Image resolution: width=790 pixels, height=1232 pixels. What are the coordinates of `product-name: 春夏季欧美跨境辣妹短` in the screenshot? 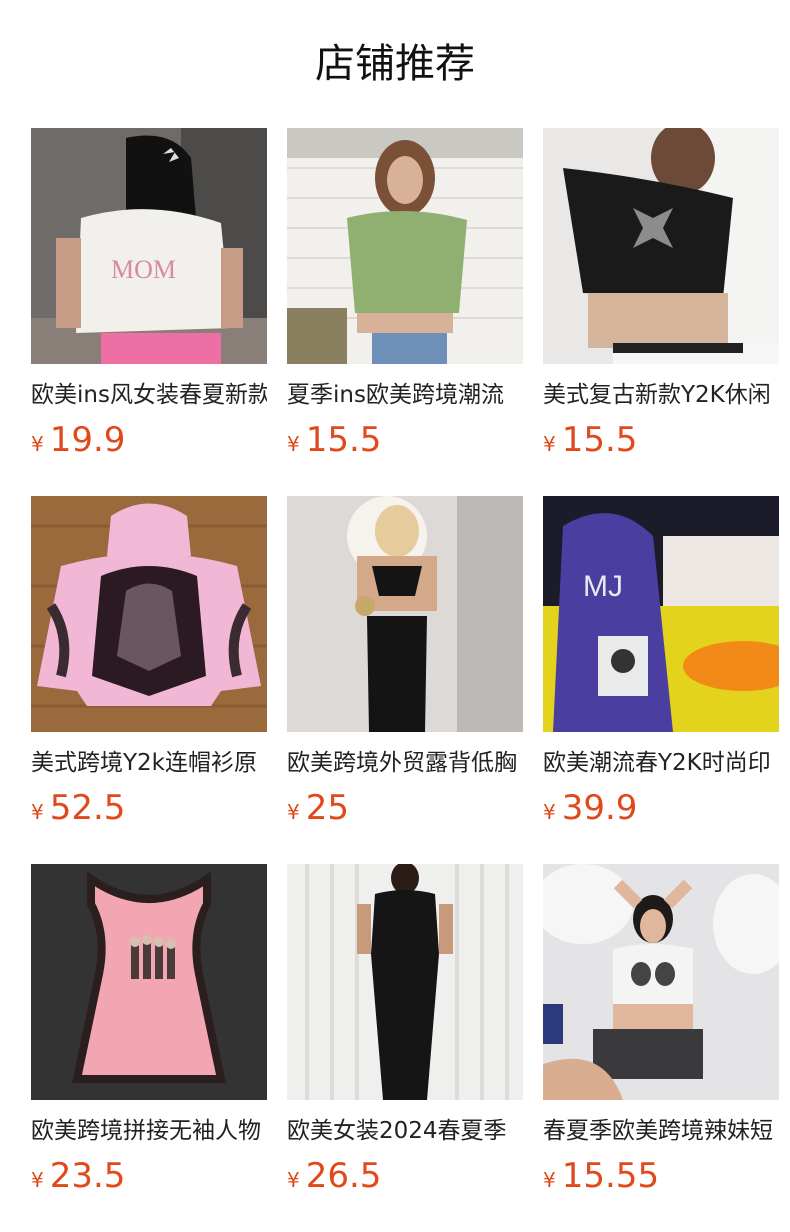 It's located at (661, 1131).